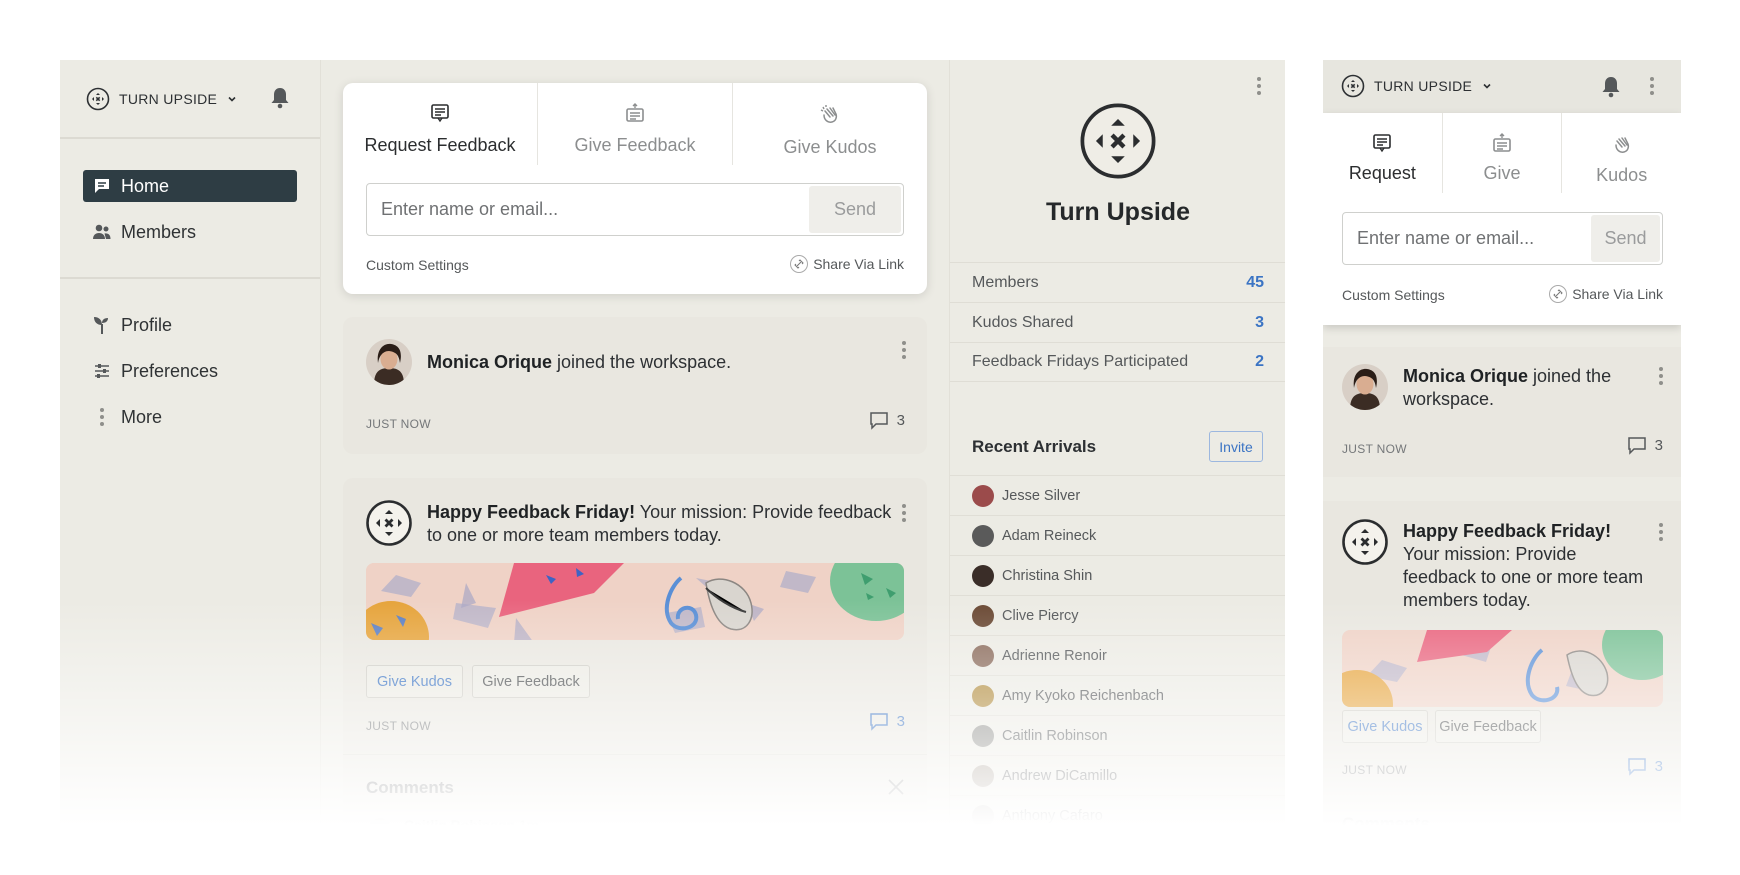 This screenshot has width=1740, height=875. What do you see at coordinates (1052, 816) in the screenshot?
I see `arrival-name: Anthony Cafaro` at bounding box center [1052, 816].